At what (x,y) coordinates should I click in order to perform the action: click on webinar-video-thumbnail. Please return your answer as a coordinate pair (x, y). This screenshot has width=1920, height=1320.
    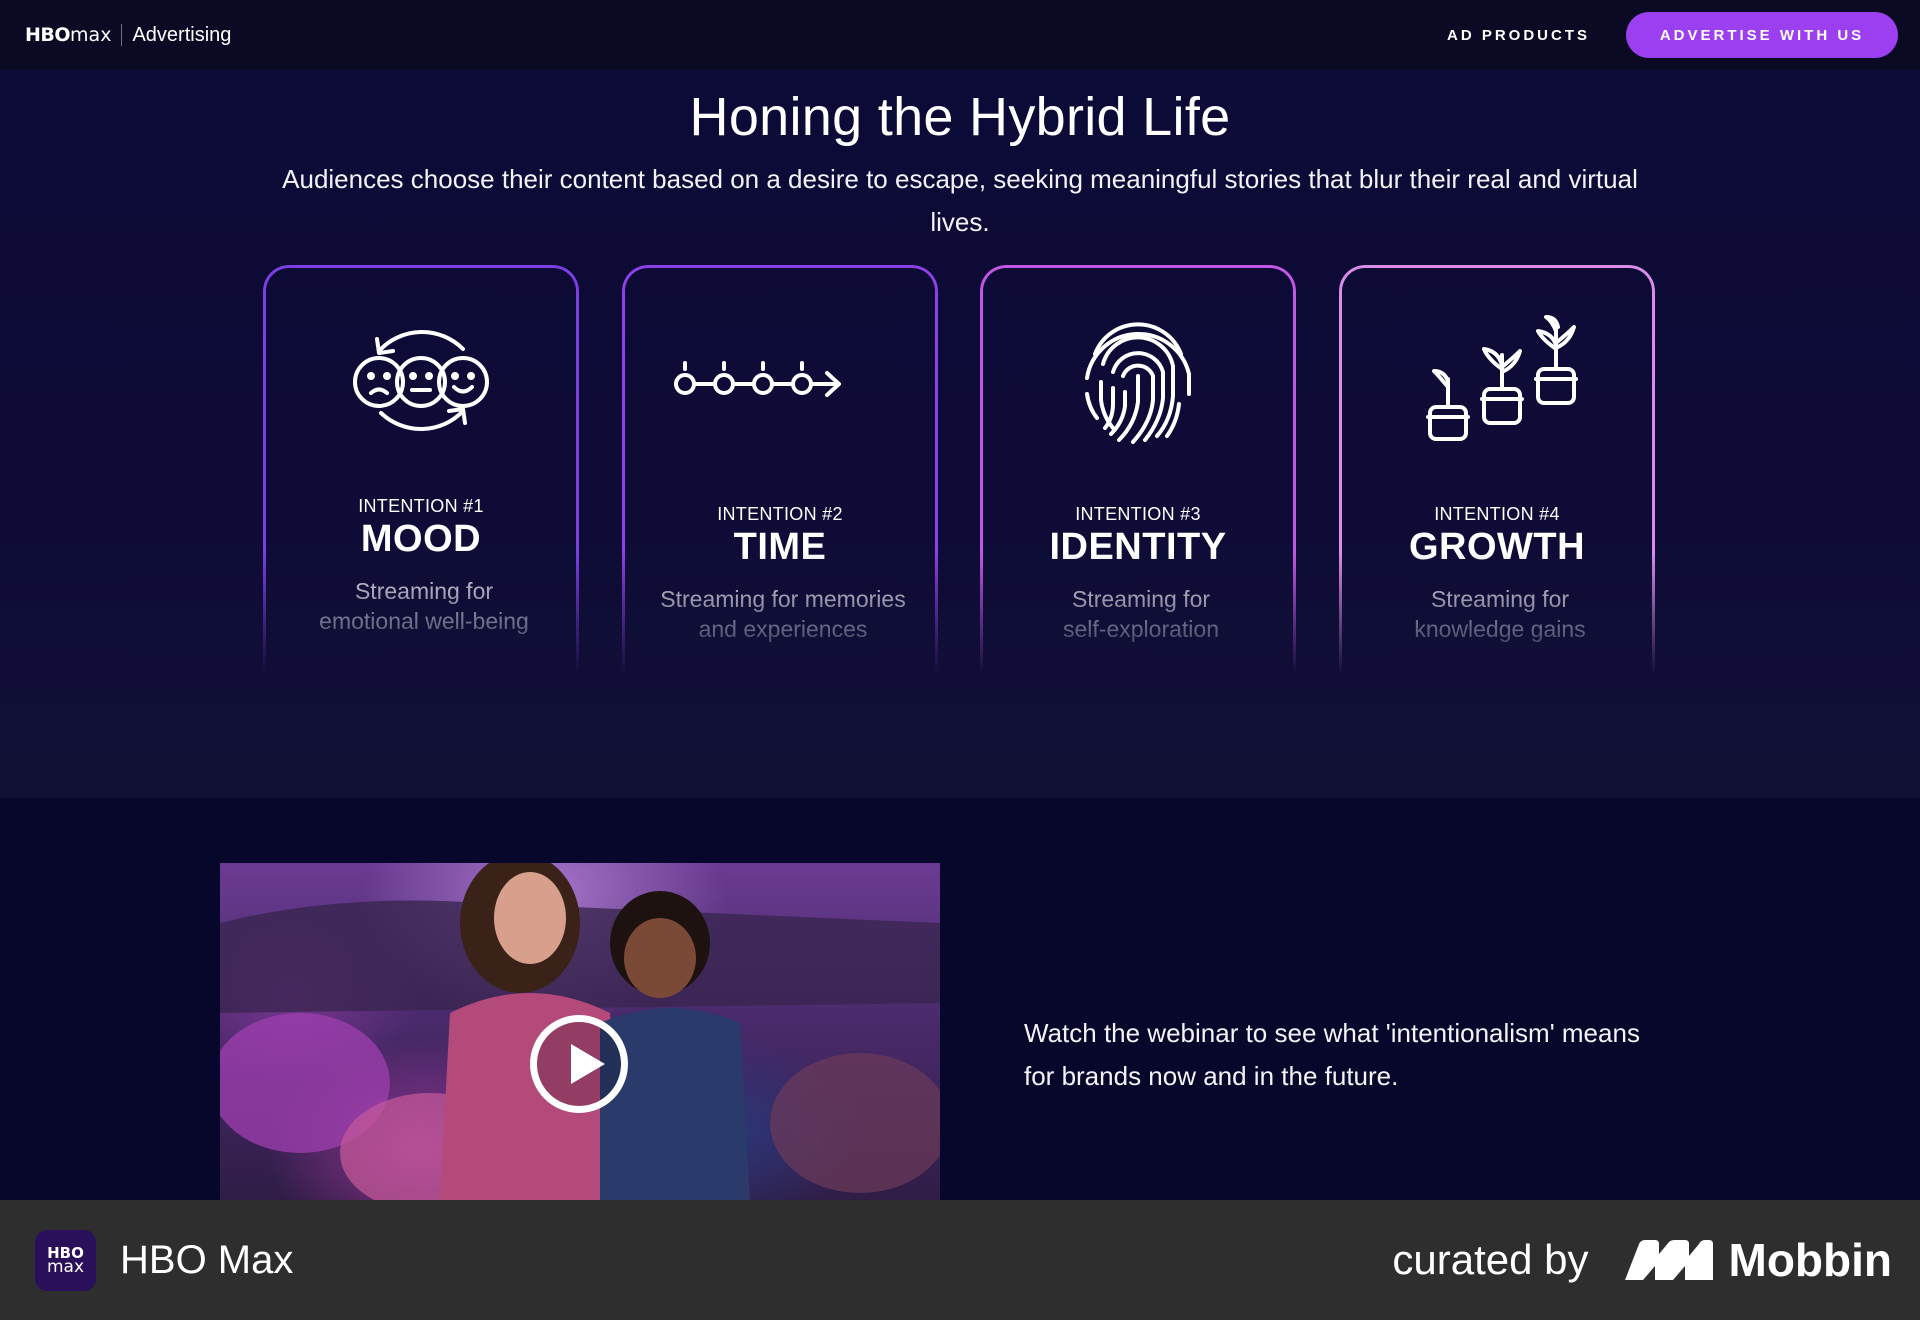
    Looking at the image, I should click on (580, 1031).